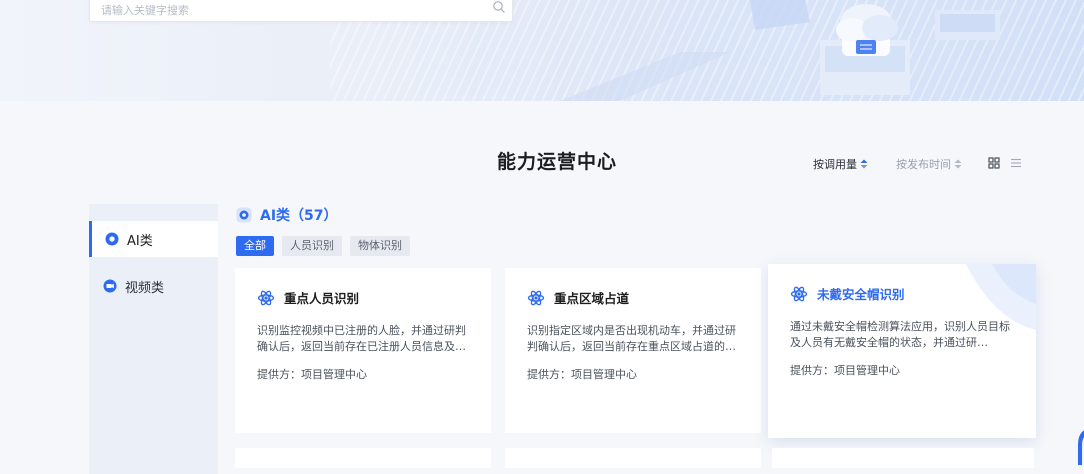  I want to click on sidebar-item-video: 视频类, so click(153, 286).